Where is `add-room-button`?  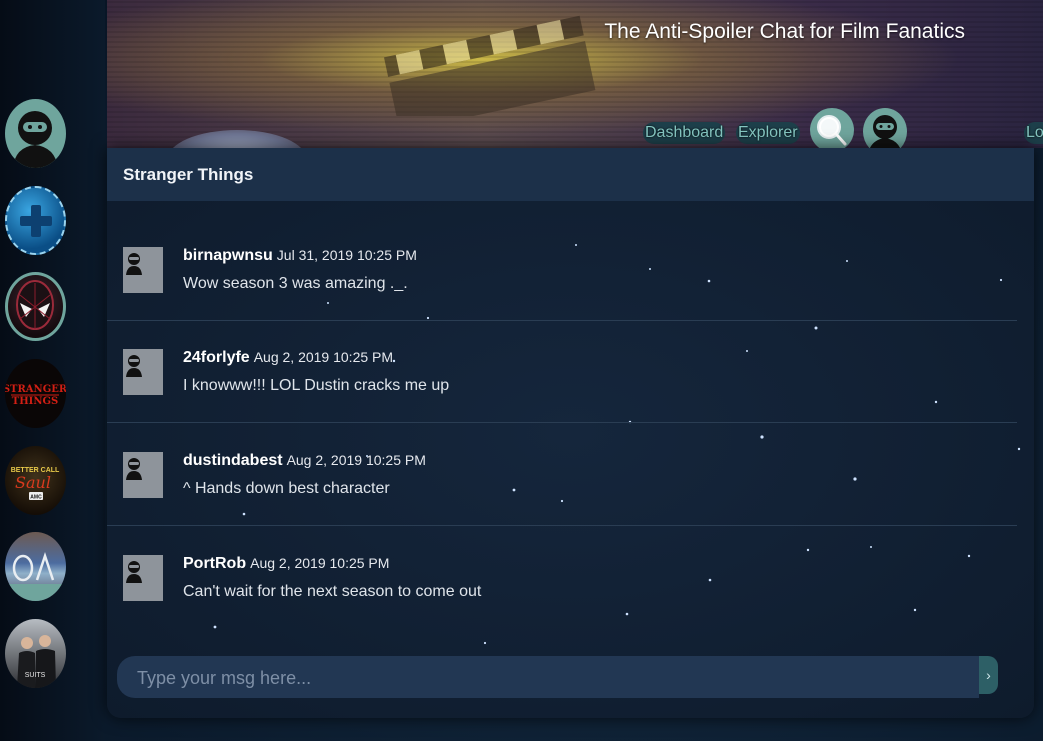
add-room-button is located at coordinates (35, 220).